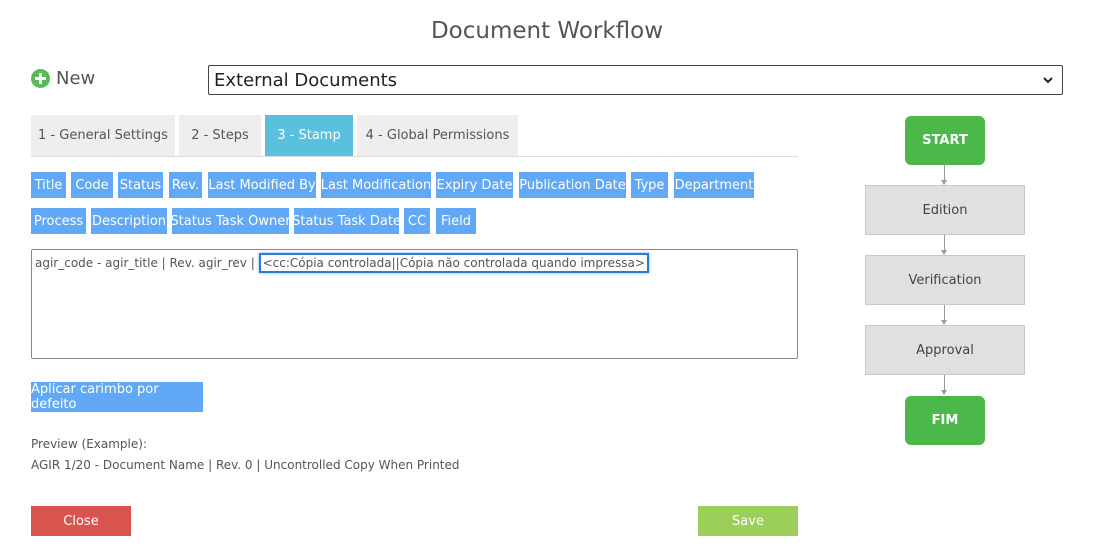  I want to click on tab-general-settings: 1 - General Settings, so click(103, 135).